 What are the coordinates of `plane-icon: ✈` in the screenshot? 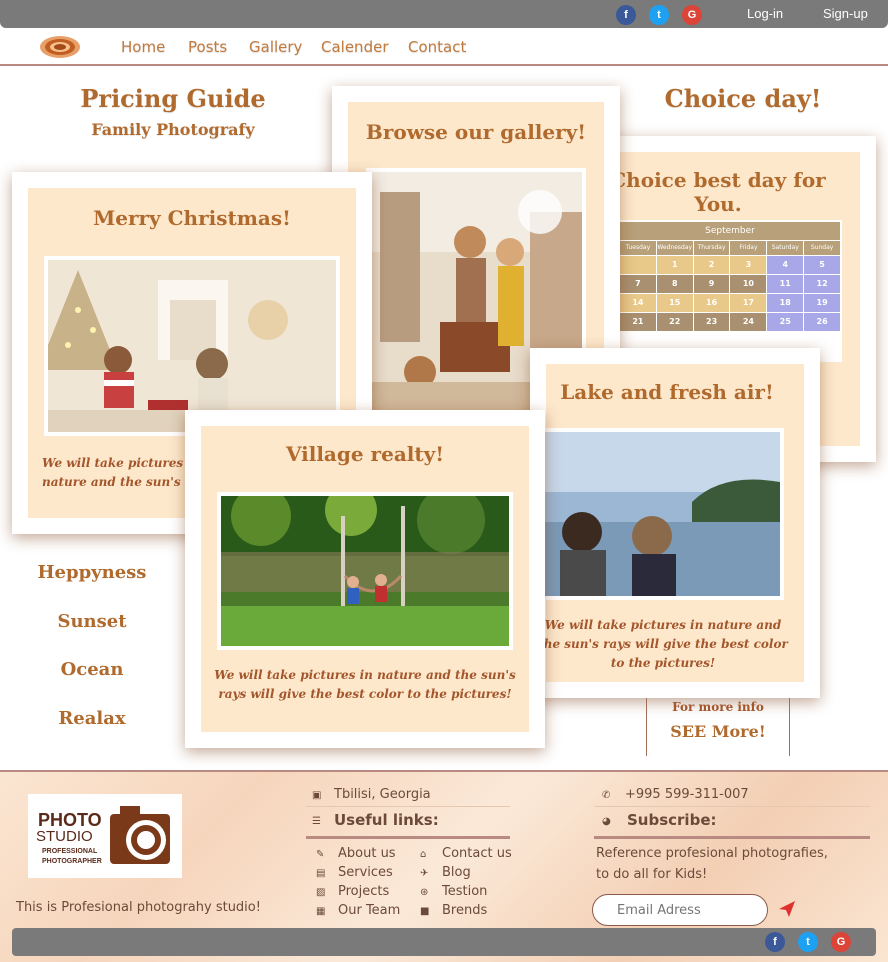 It's located at (424, 873).